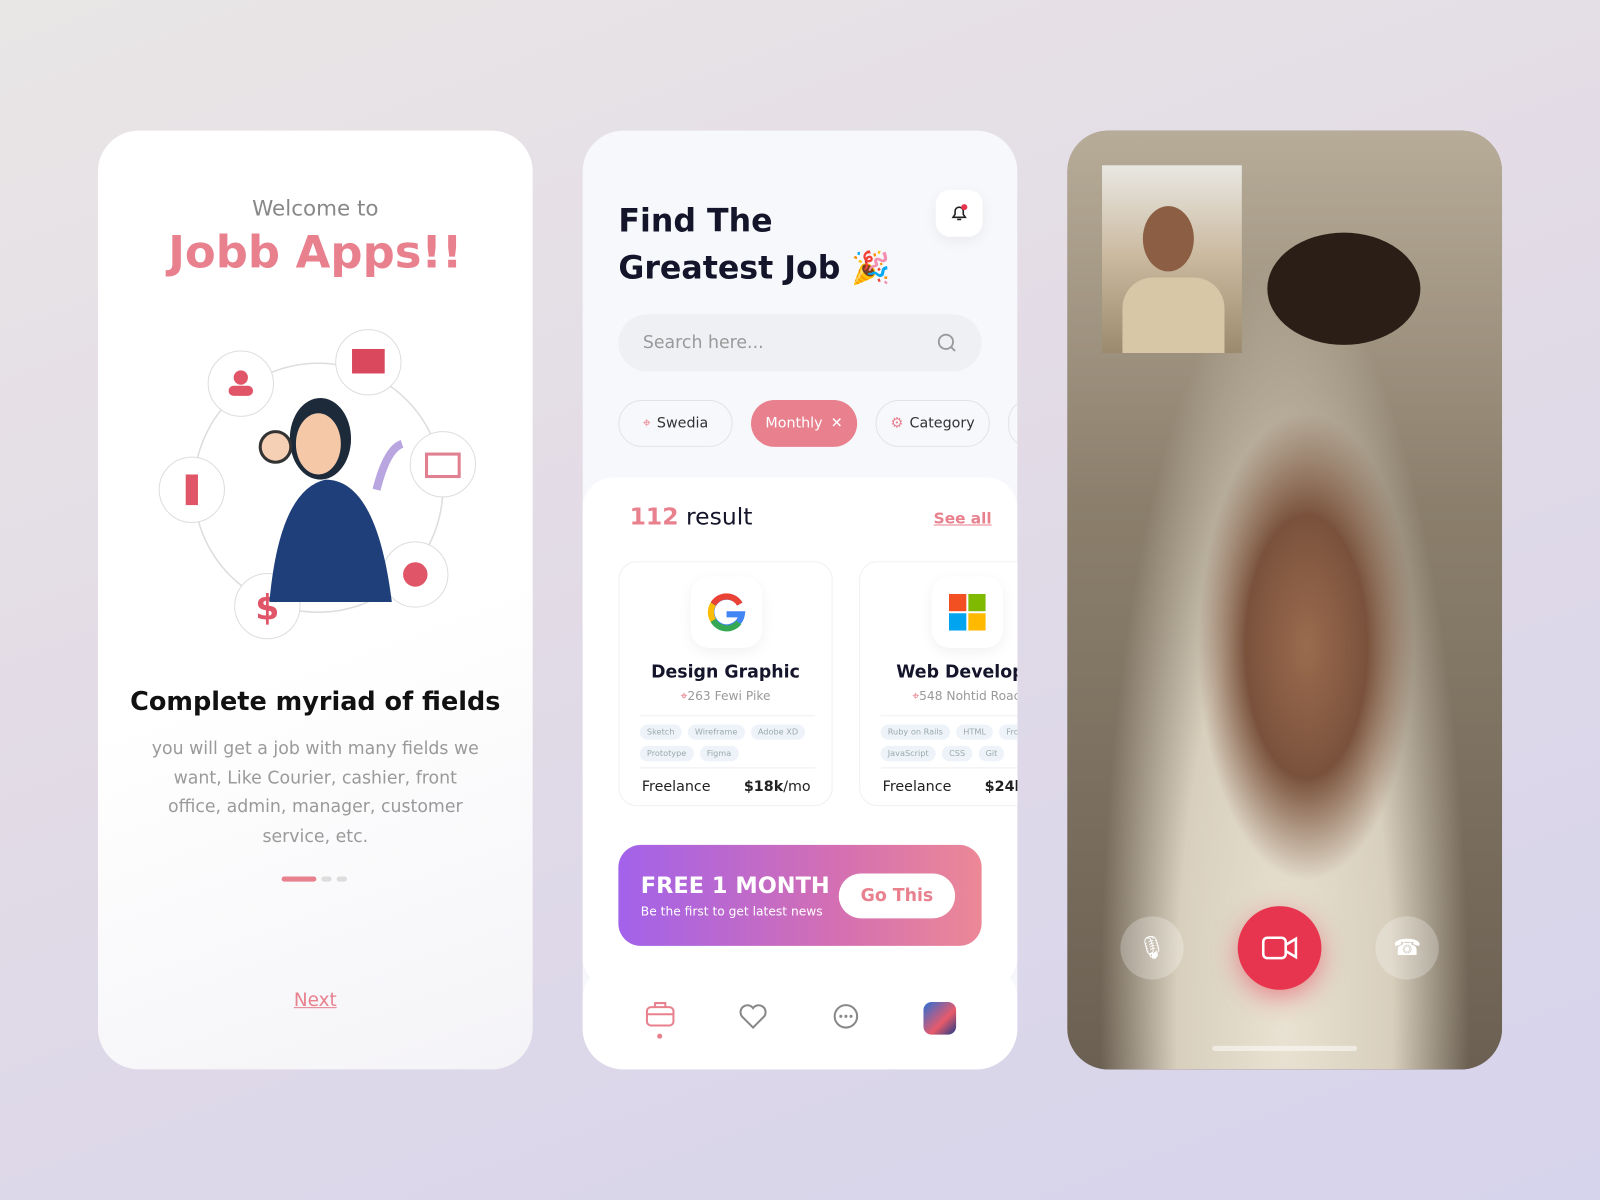 The height and width of the screenshot is (1200, 1600). What do you see at coordinates (725, 672) in the screenshot?
I see `job-title: Design Graphic` at bounding box center [725, 672].